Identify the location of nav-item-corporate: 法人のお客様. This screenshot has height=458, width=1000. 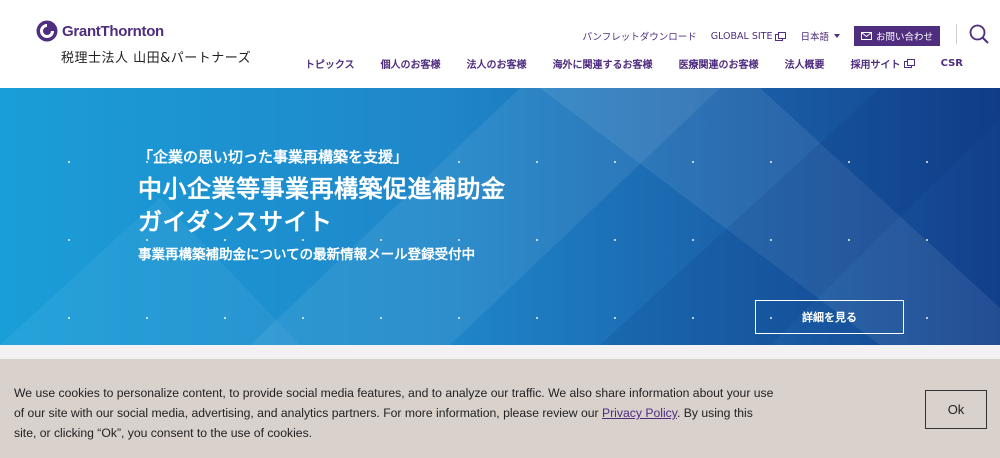
(497, 63).